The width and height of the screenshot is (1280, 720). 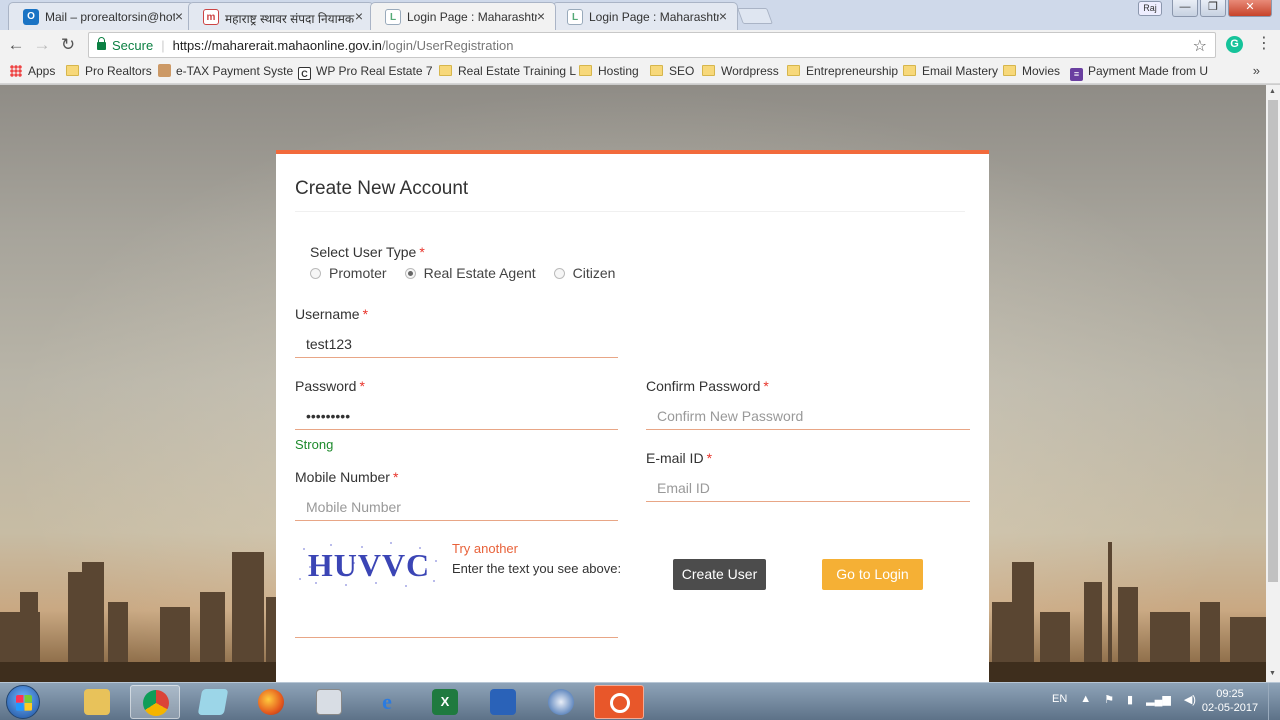 I want to click on scroll-down-icon: ▼, so click(x=1272, y=673).